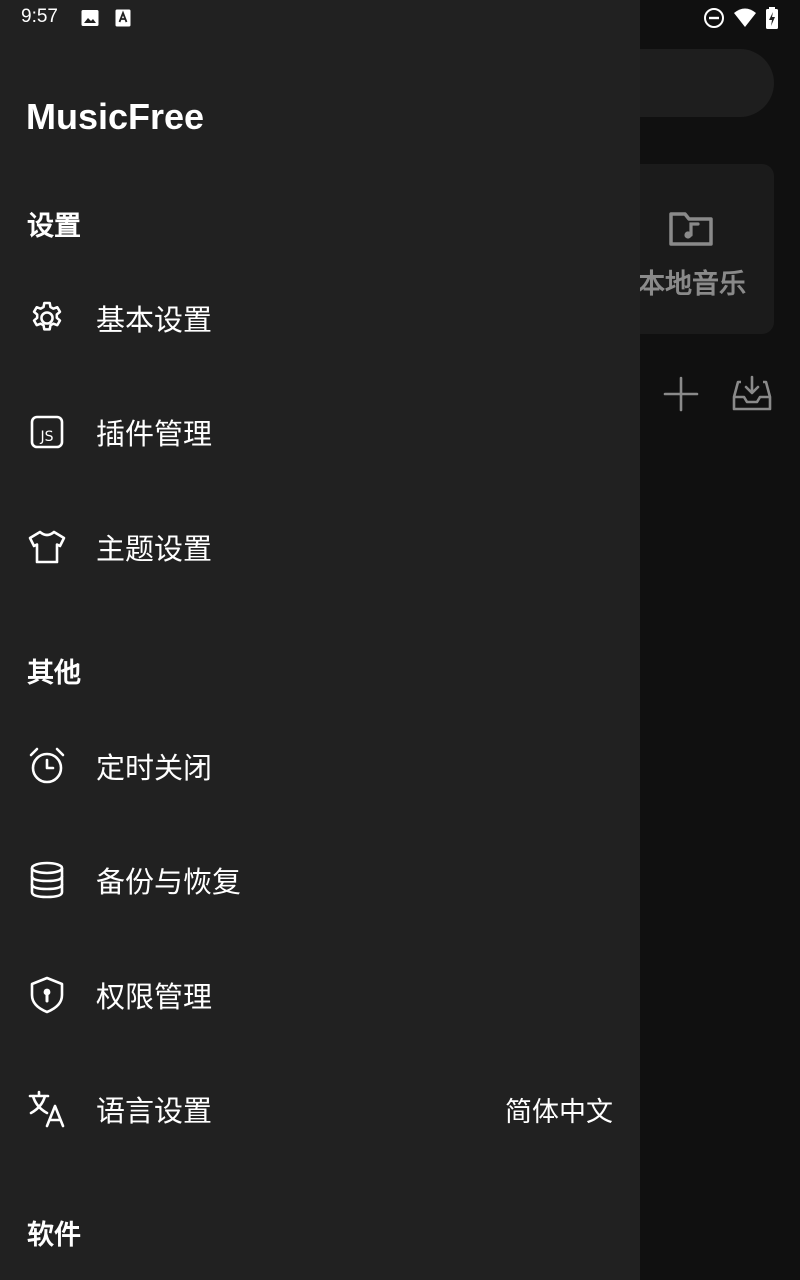 The height and width of the screenshot is (1280, 800). I want to click on status-bar: 9:57, so click(400, 18).